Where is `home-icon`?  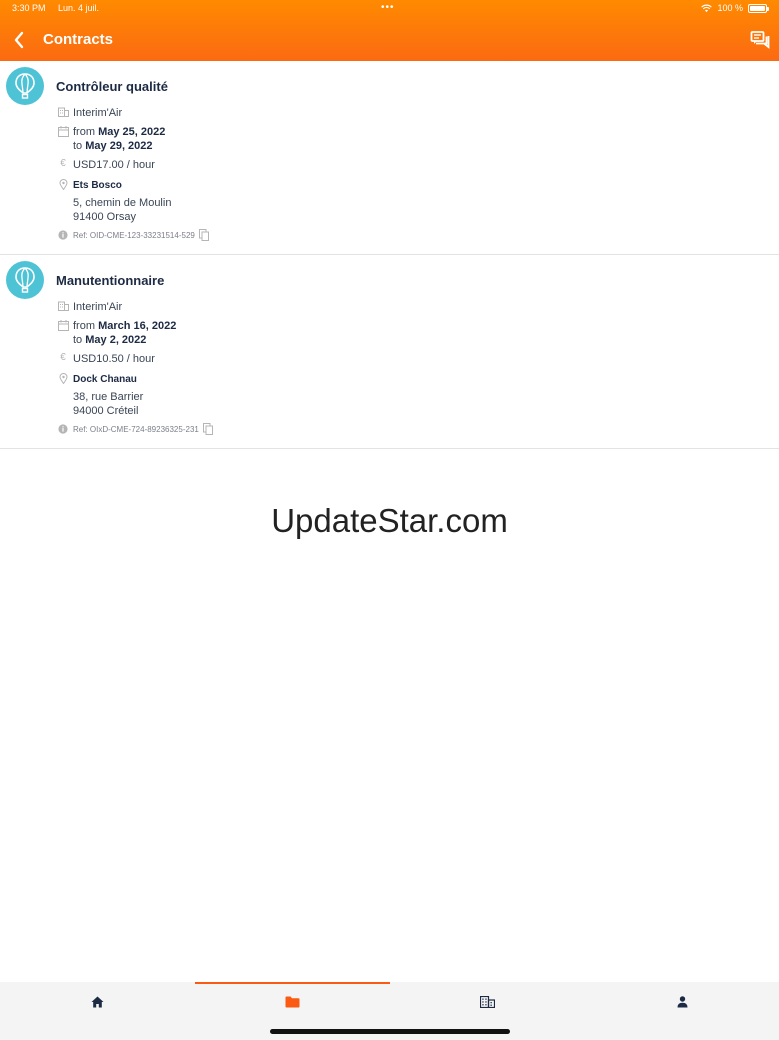 home-icon is located at coordinates (97, 1002).